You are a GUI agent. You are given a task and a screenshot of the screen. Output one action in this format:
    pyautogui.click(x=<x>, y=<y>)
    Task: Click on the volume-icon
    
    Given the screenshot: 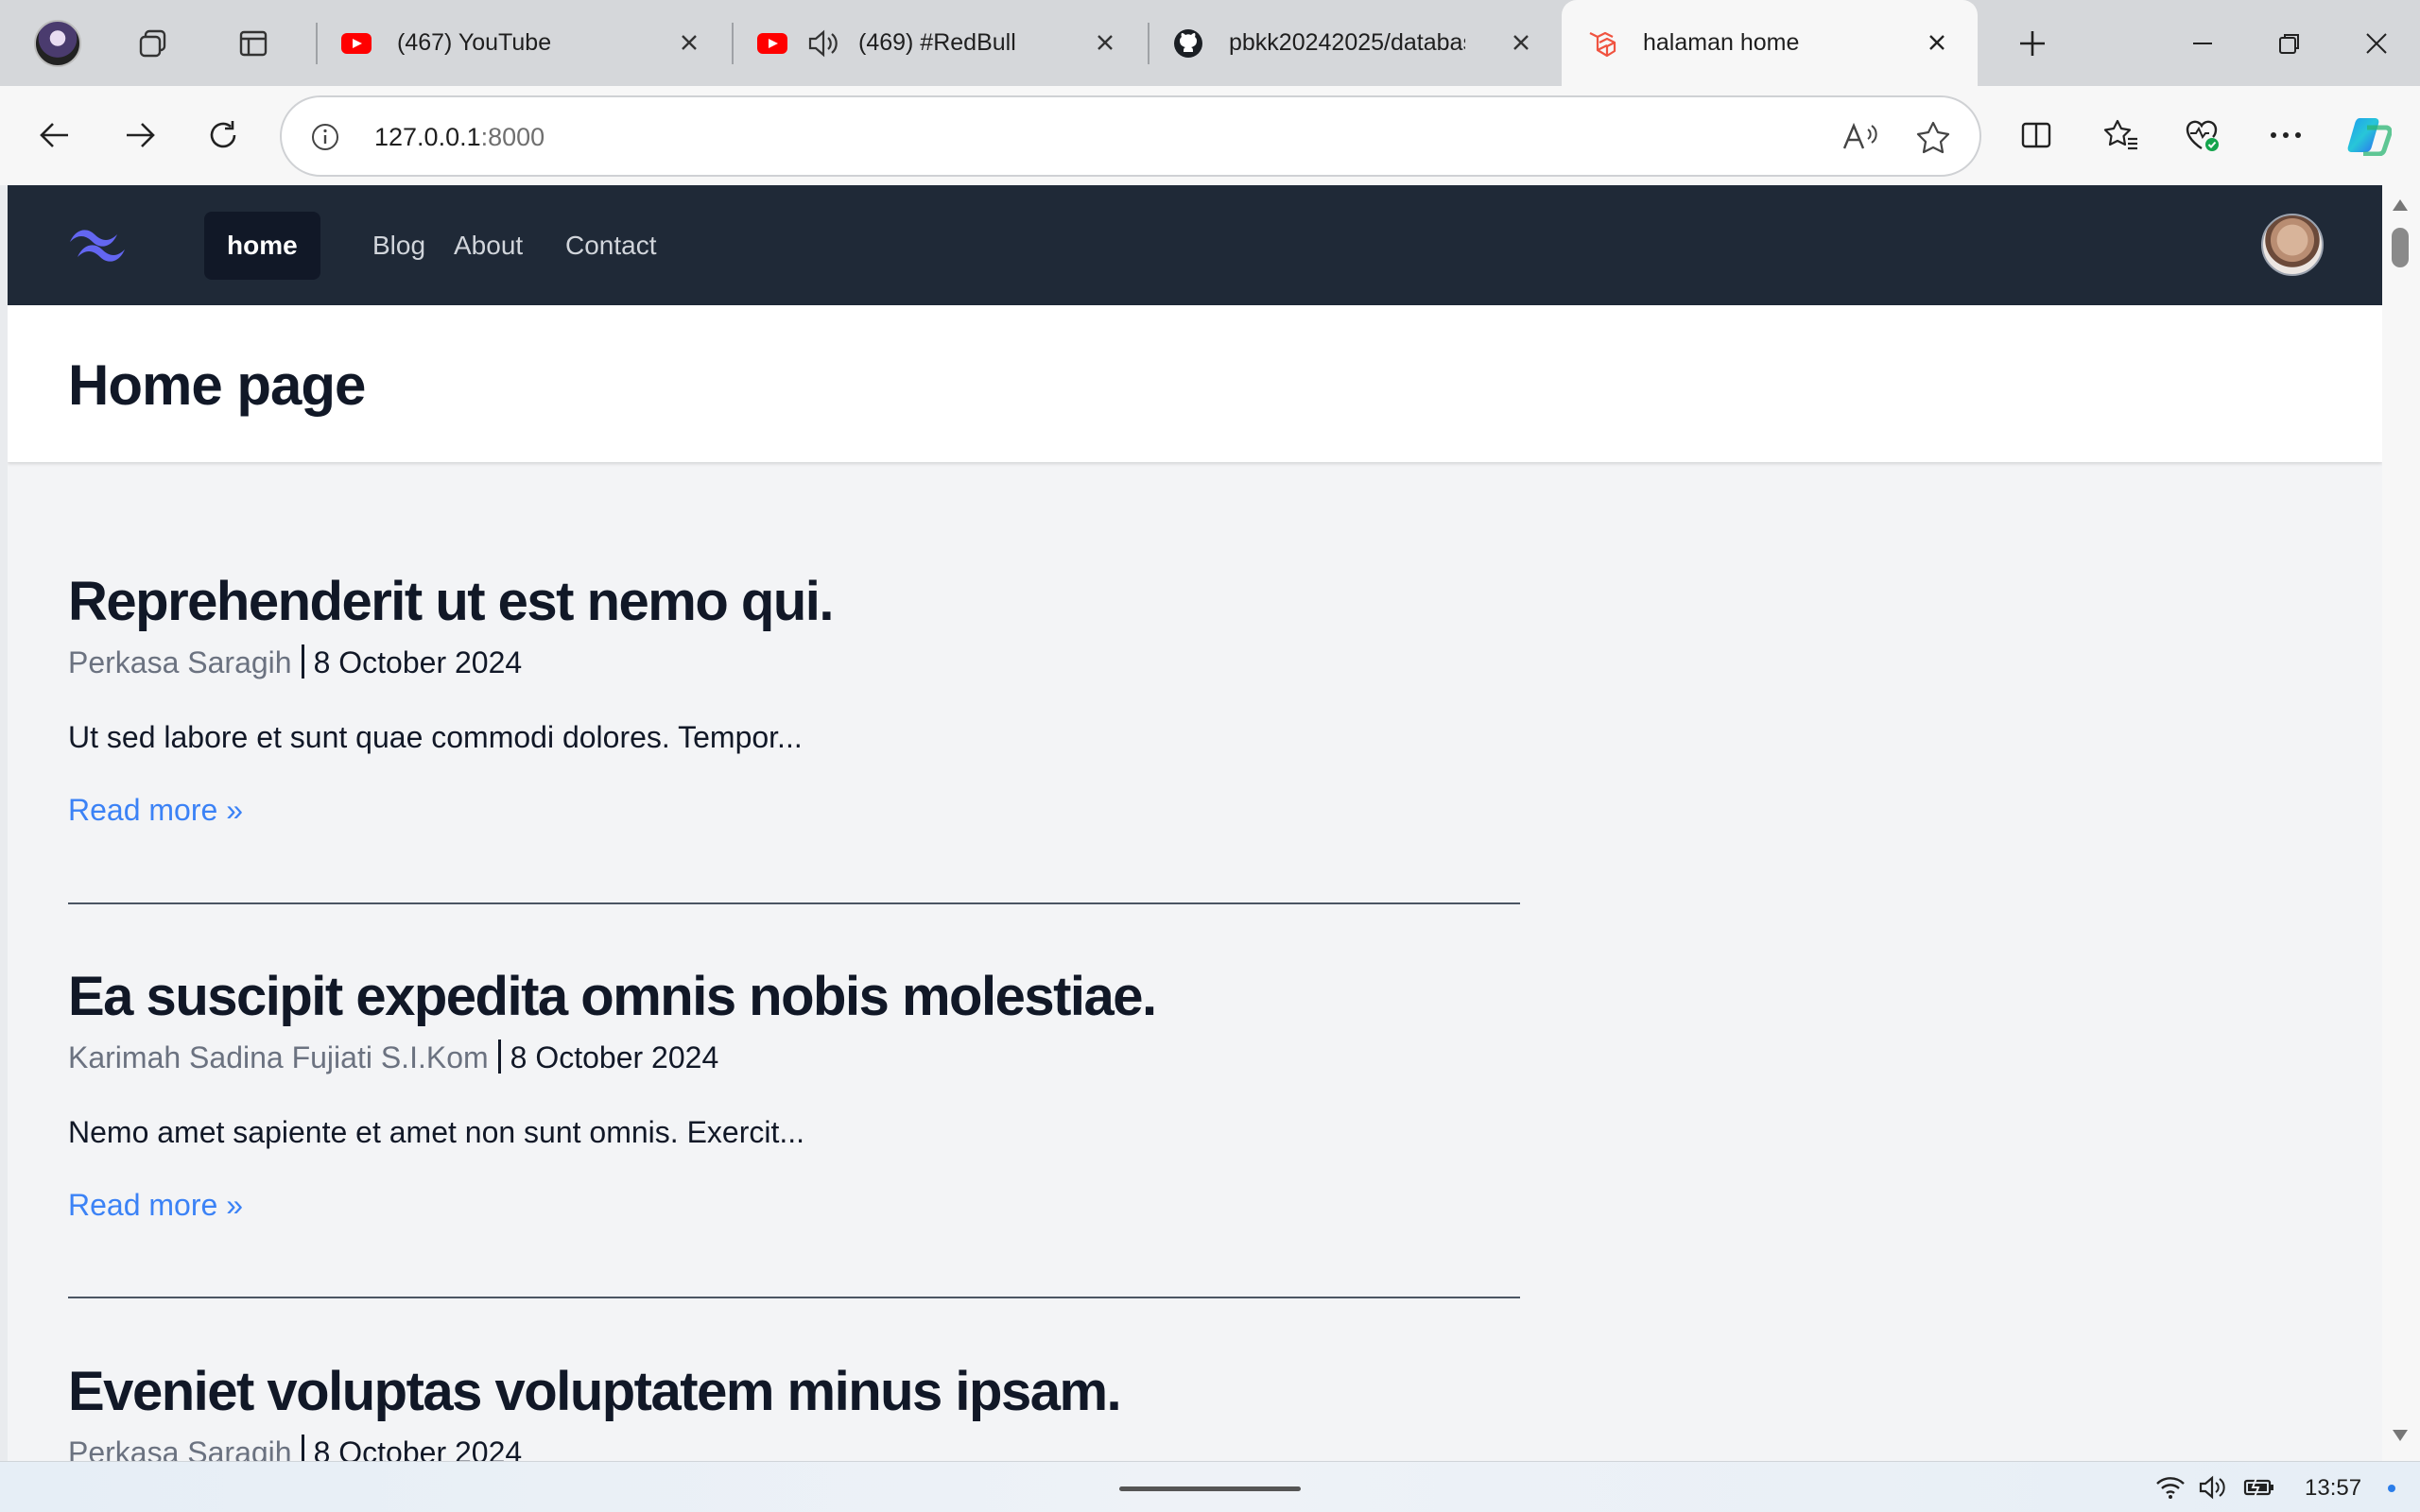 What is the action you would take?
    pyautogui.click(x=2212, y=1487)
    